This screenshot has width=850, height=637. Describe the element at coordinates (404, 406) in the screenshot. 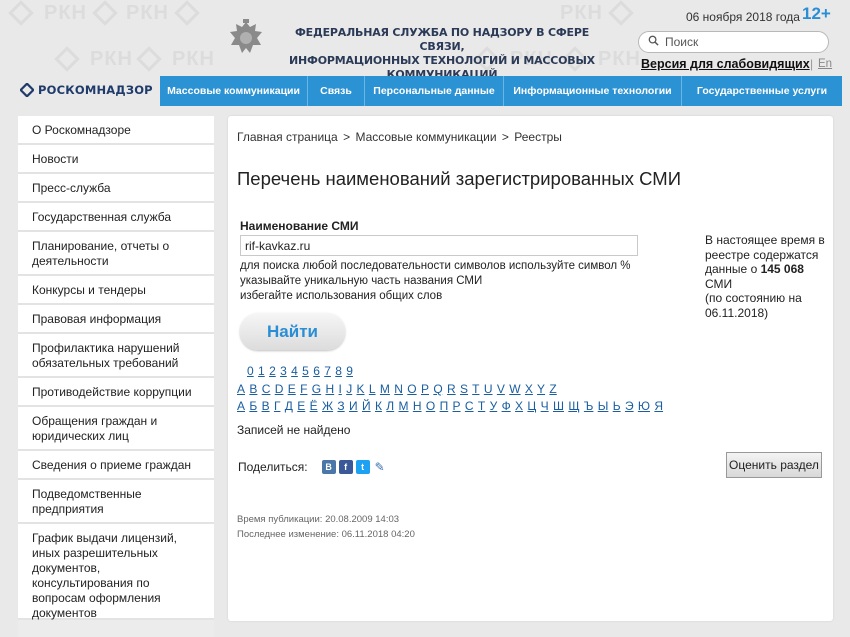

I see `index-letter-link: М` at that location.